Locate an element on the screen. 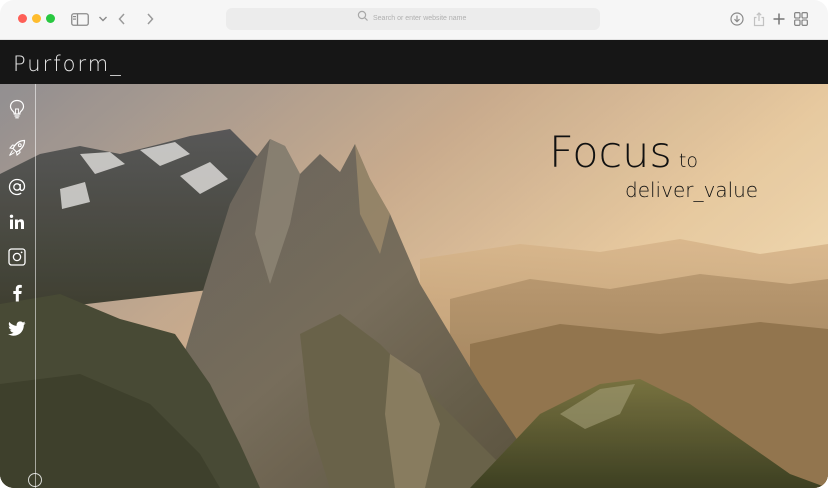 This screenshot has height=488, width=828. headline-to: to is located at coordinates (688, 161).